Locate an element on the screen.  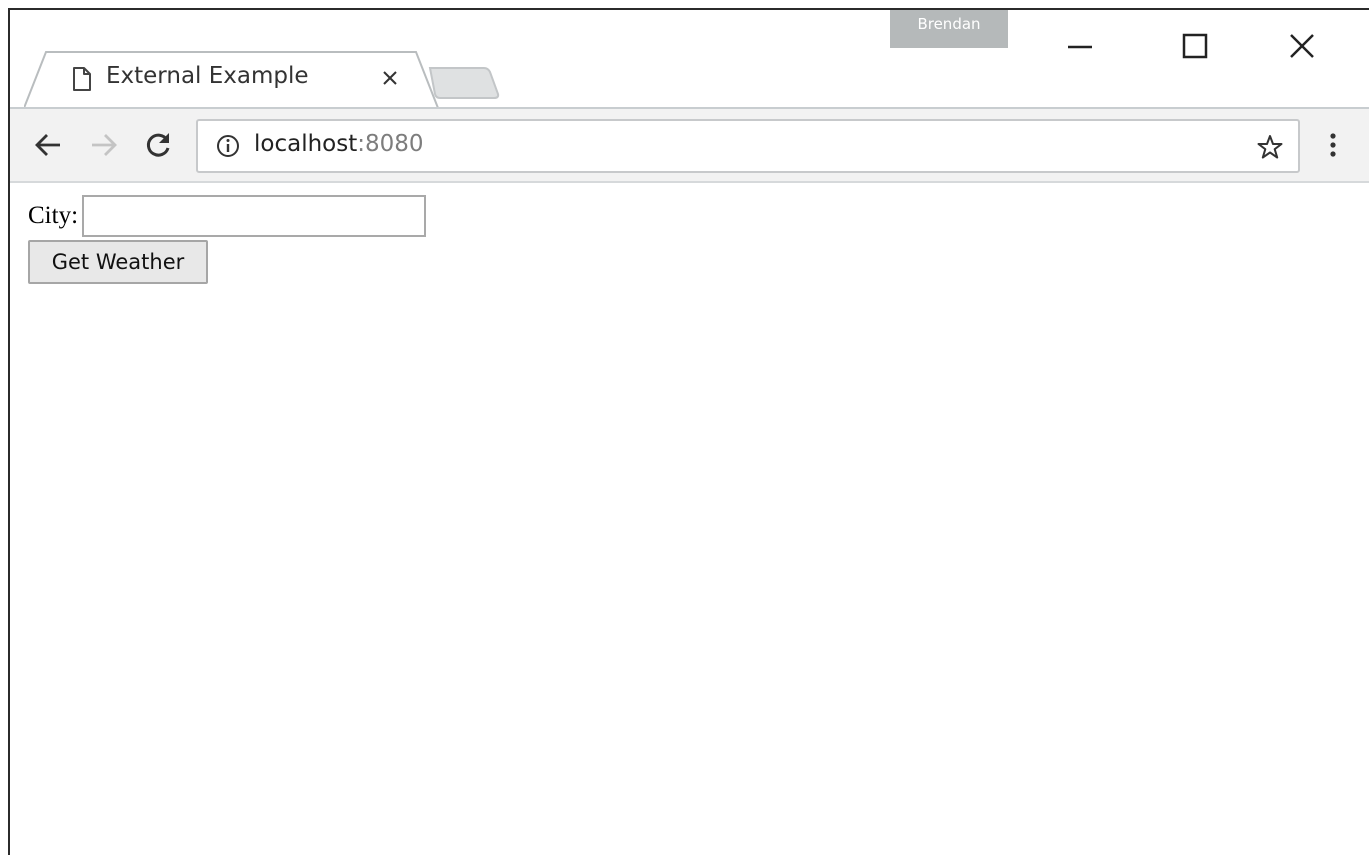
maximize-icon is located at coordinates (1195, 46).